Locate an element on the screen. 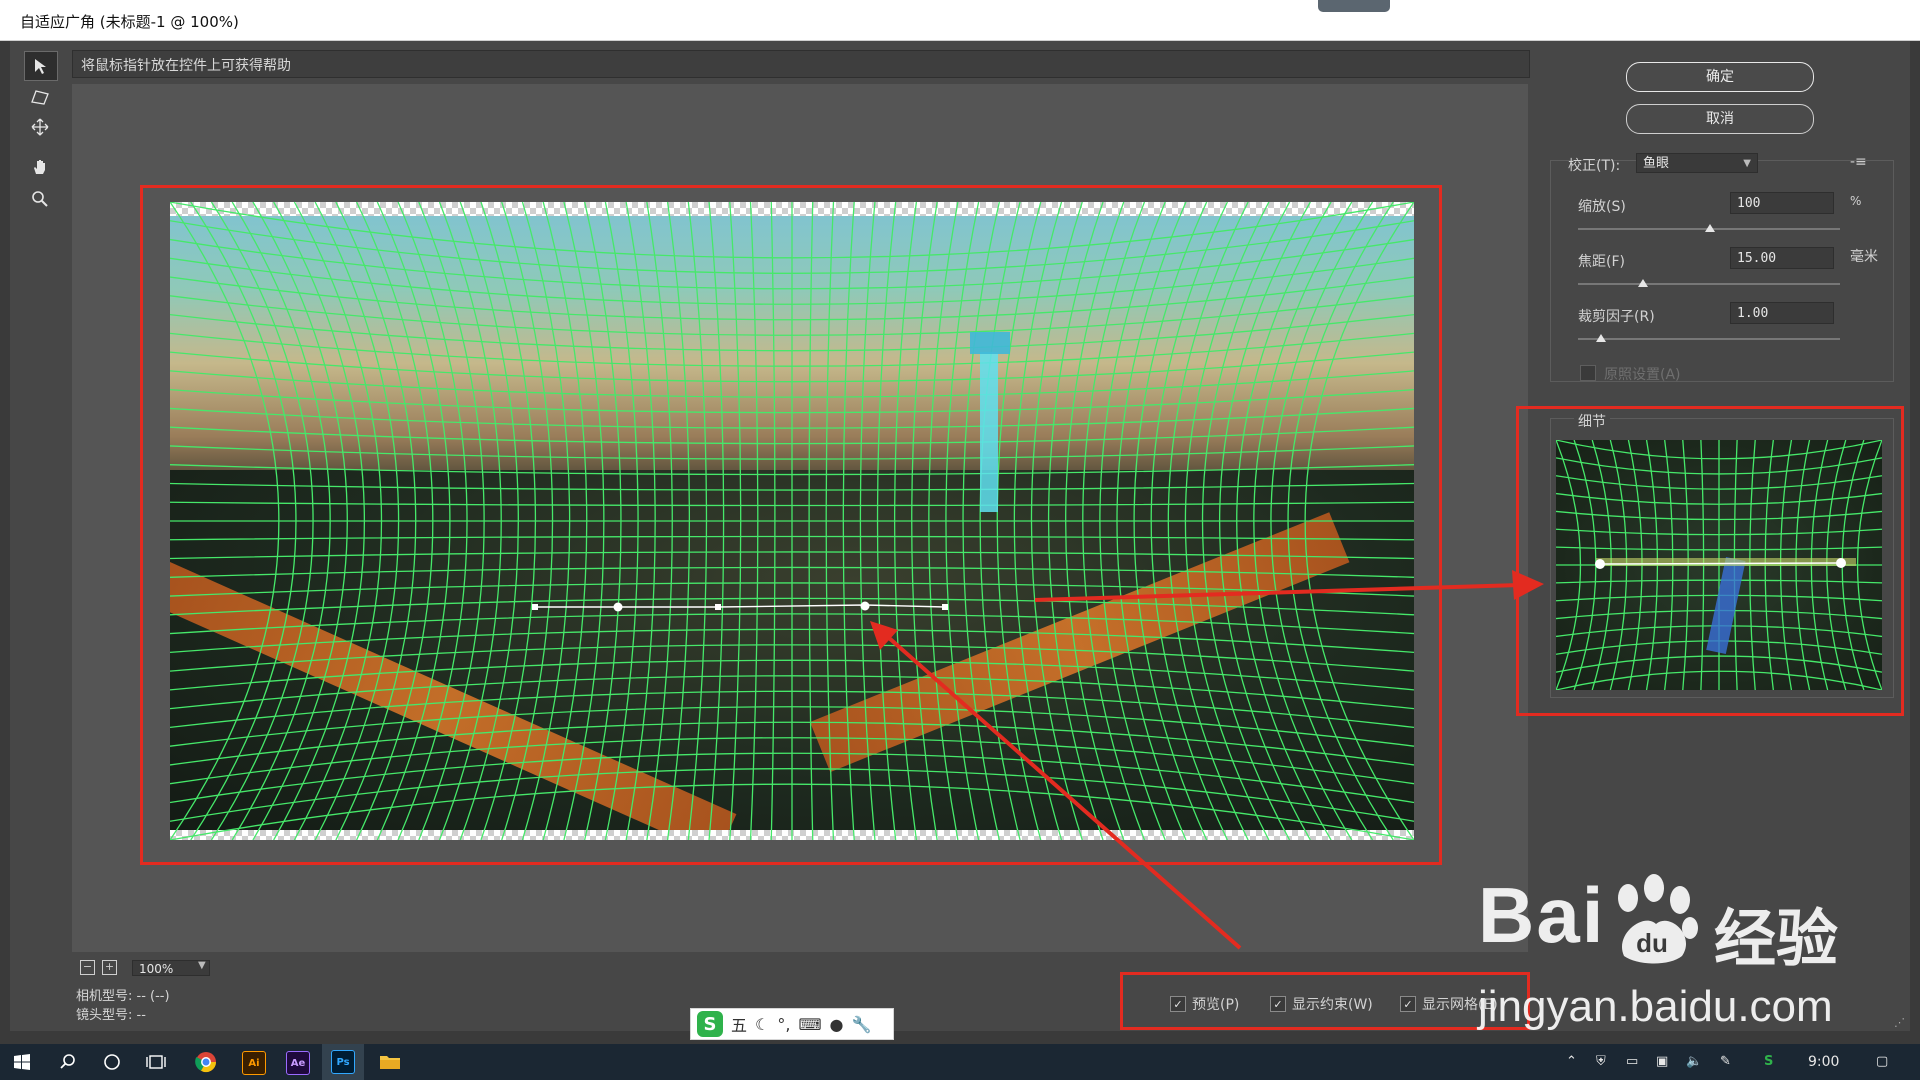 This screenshot has height=1080, width=1920. baidu-paw-logo: du is located at coordinates (1658, 919).